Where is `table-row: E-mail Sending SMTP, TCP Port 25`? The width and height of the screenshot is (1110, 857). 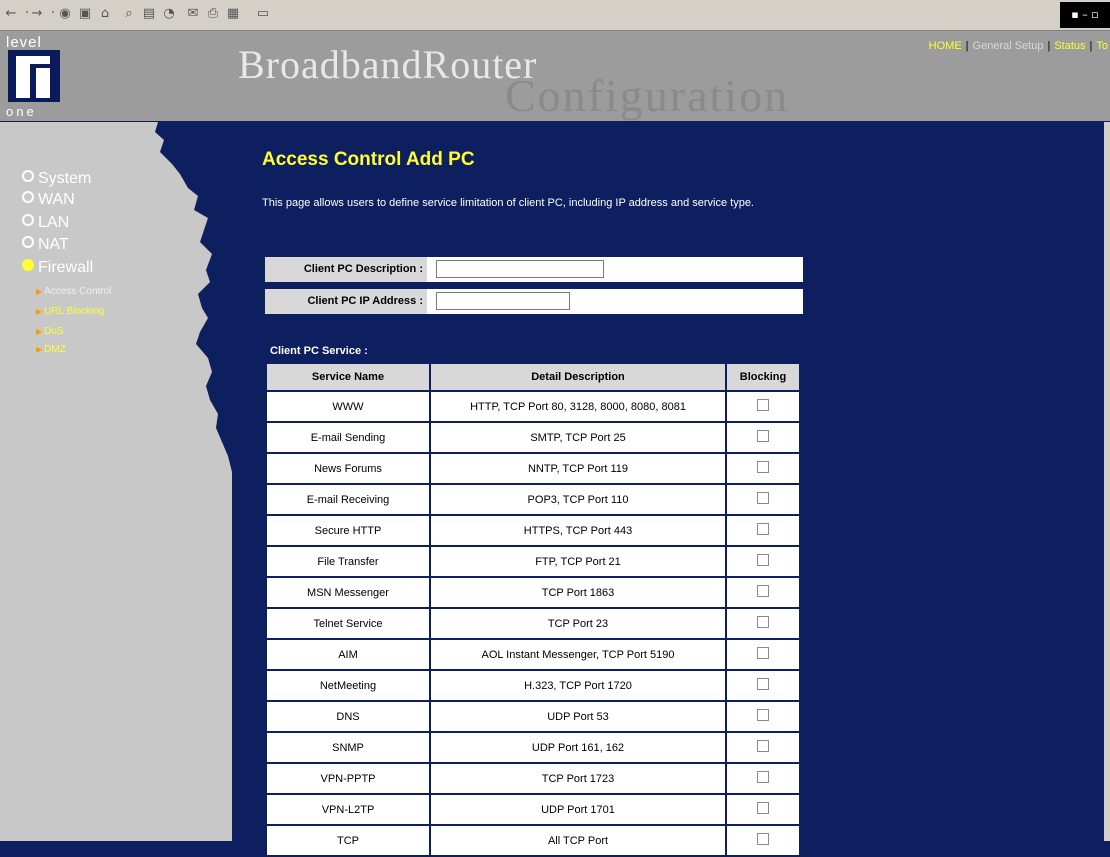 table-row: E-mail Sending SMTP, TCP Port 25 is located at coordinates (533, 437).